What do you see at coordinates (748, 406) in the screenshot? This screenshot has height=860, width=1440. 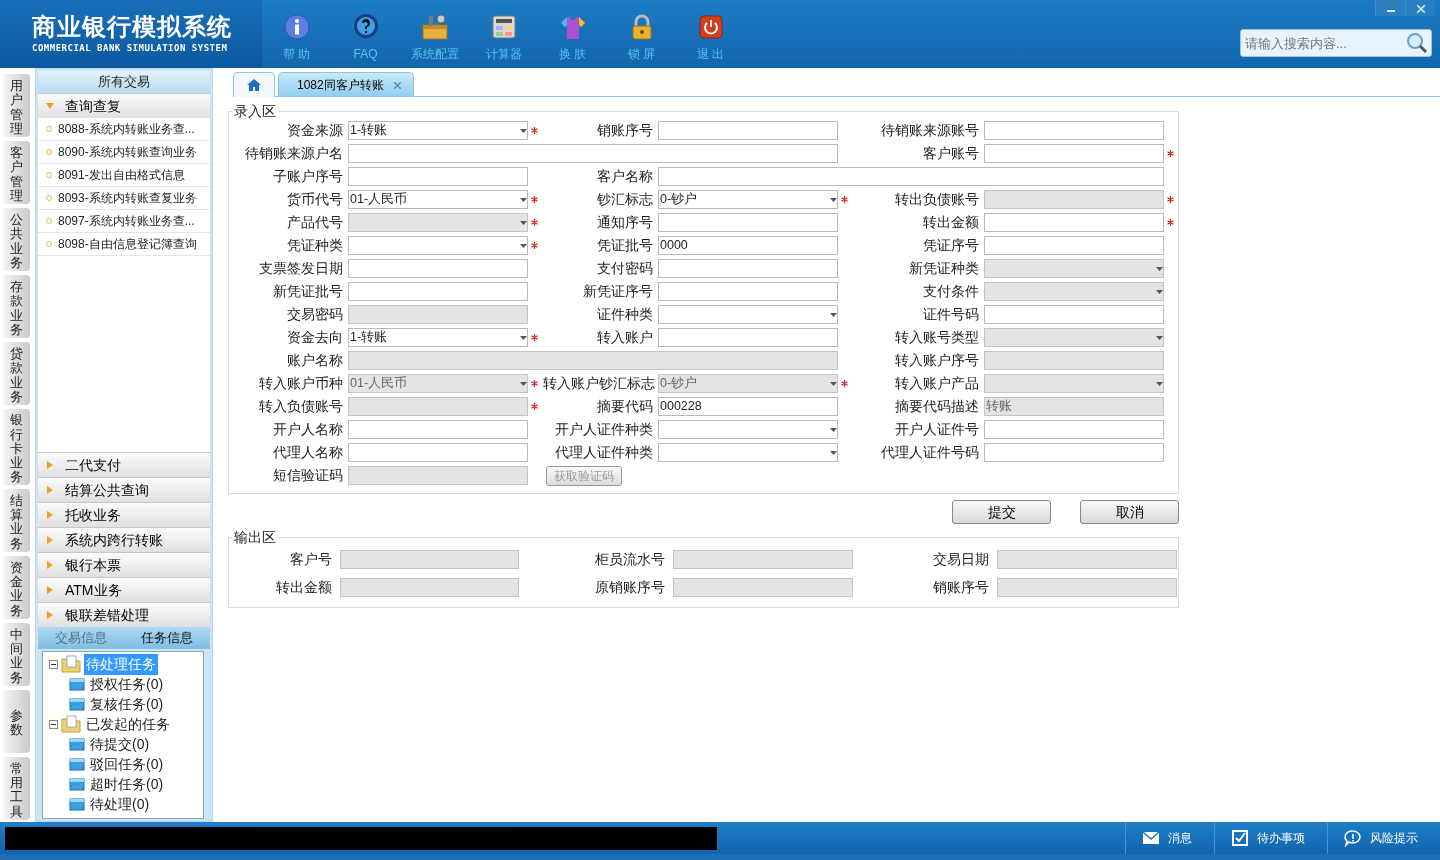 I see `text-field: 000228` at bounding box center [748, 406].